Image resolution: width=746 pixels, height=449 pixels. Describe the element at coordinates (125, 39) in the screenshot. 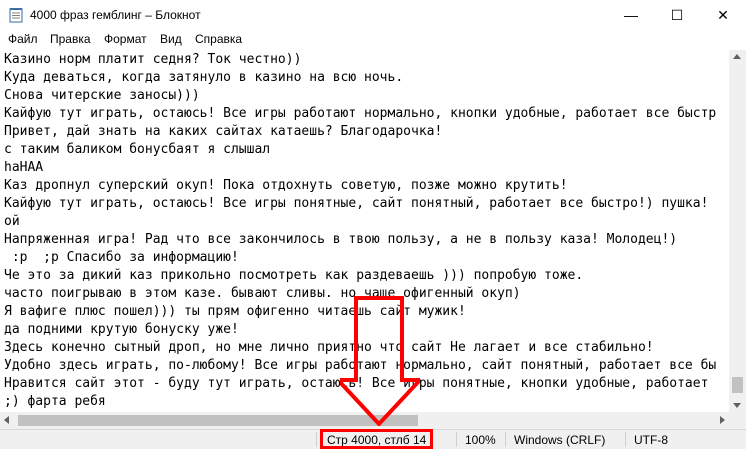

I see `menu-format: Формат` at that location.